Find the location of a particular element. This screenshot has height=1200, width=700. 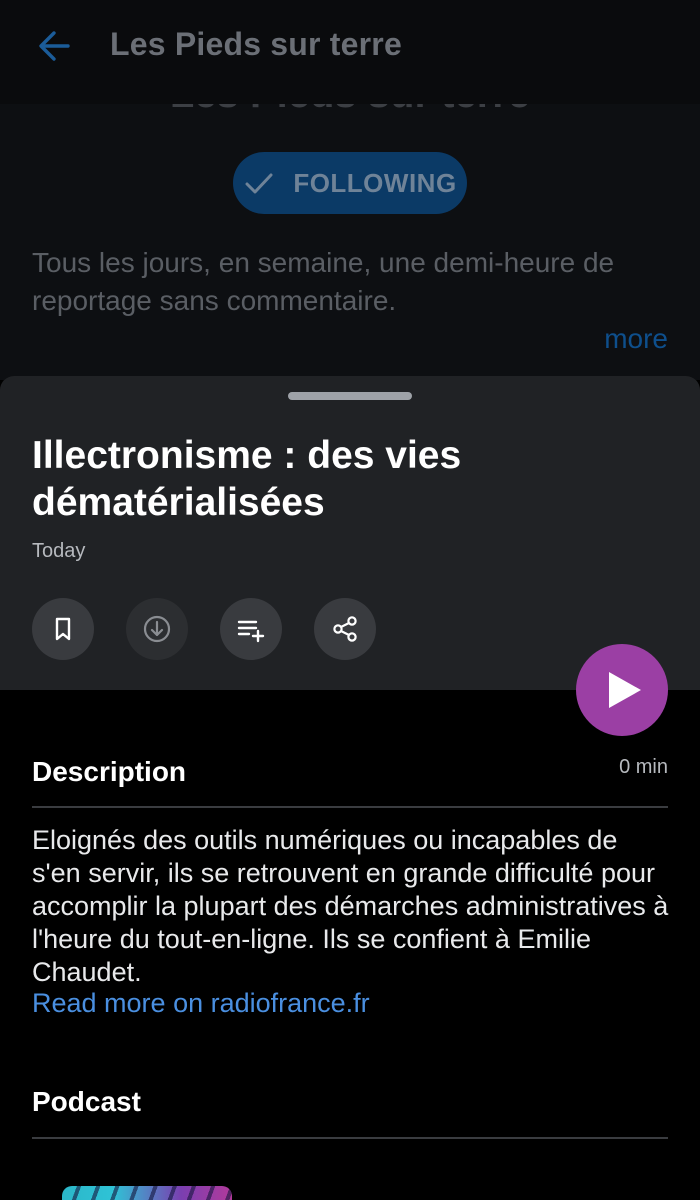

podcast-thumbnail is located at coordinates (147, 1193).